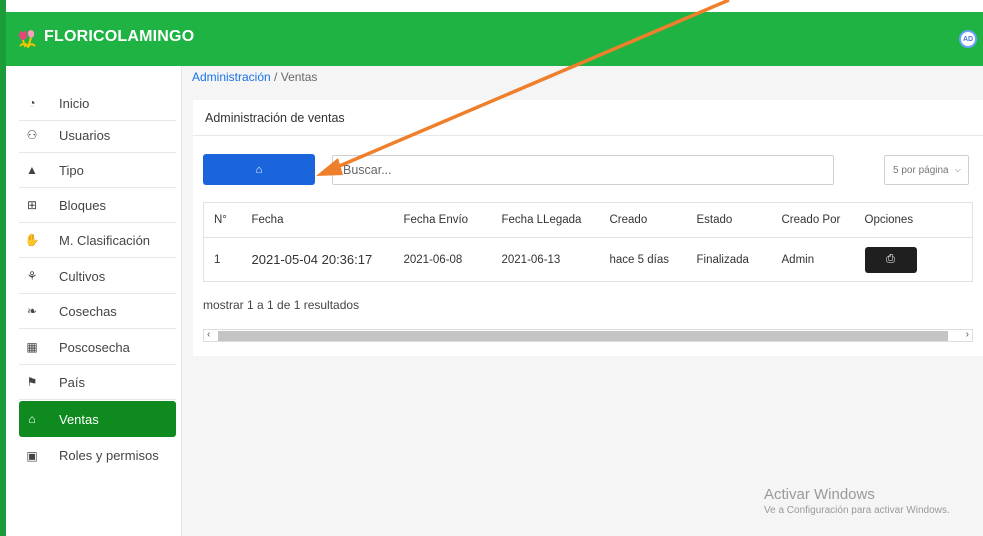  What do you see at coordinates (32, 382) in the screenshot?
I see `flag-icon: ⚑` at bounding box center [32, 382].